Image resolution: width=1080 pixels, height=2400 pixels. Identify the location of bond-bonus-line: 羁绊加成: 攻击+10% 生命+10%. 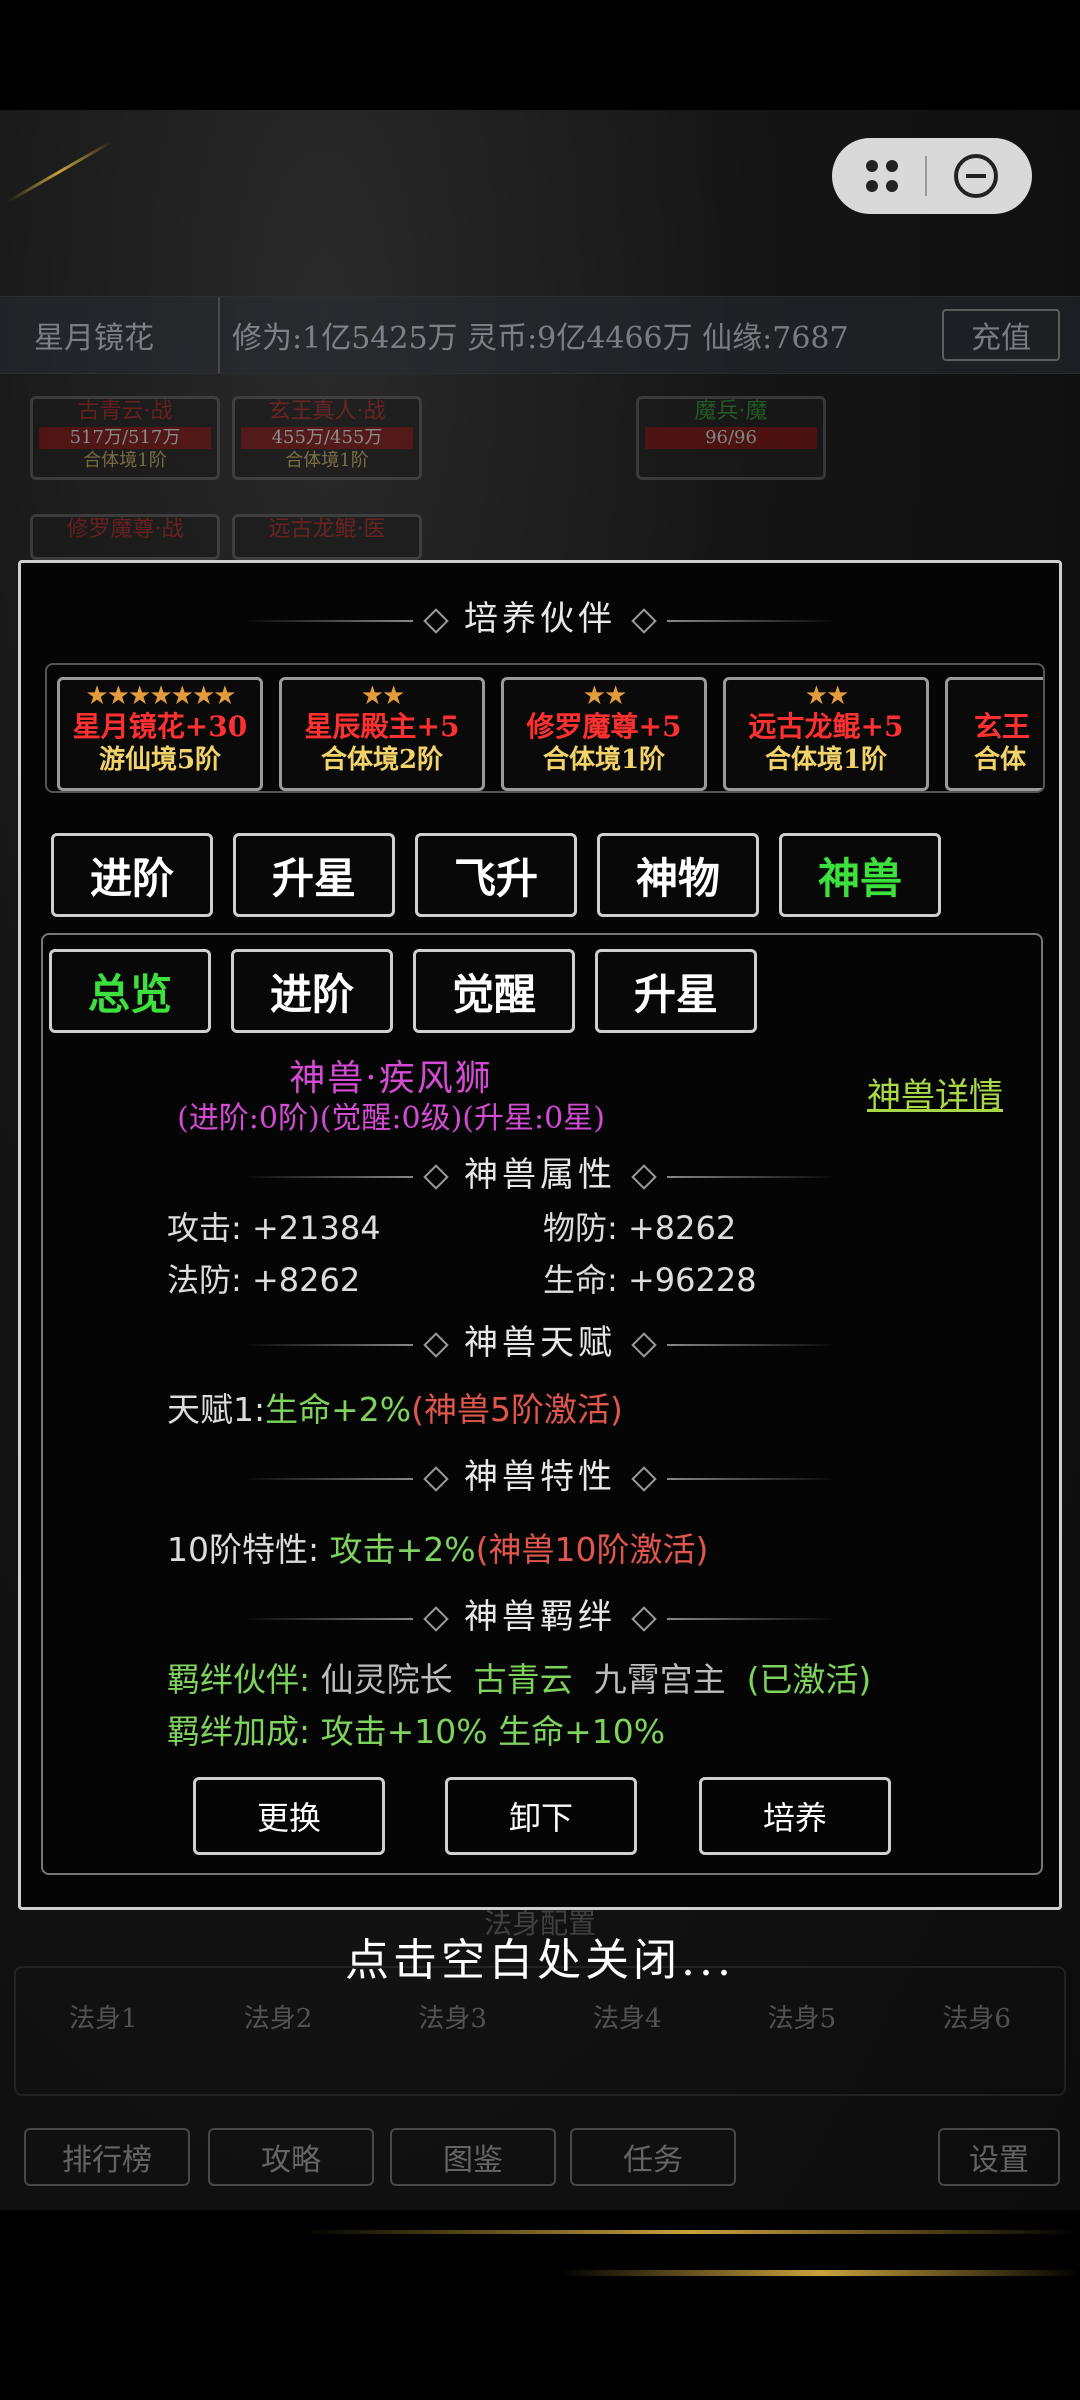
(416, 1729).